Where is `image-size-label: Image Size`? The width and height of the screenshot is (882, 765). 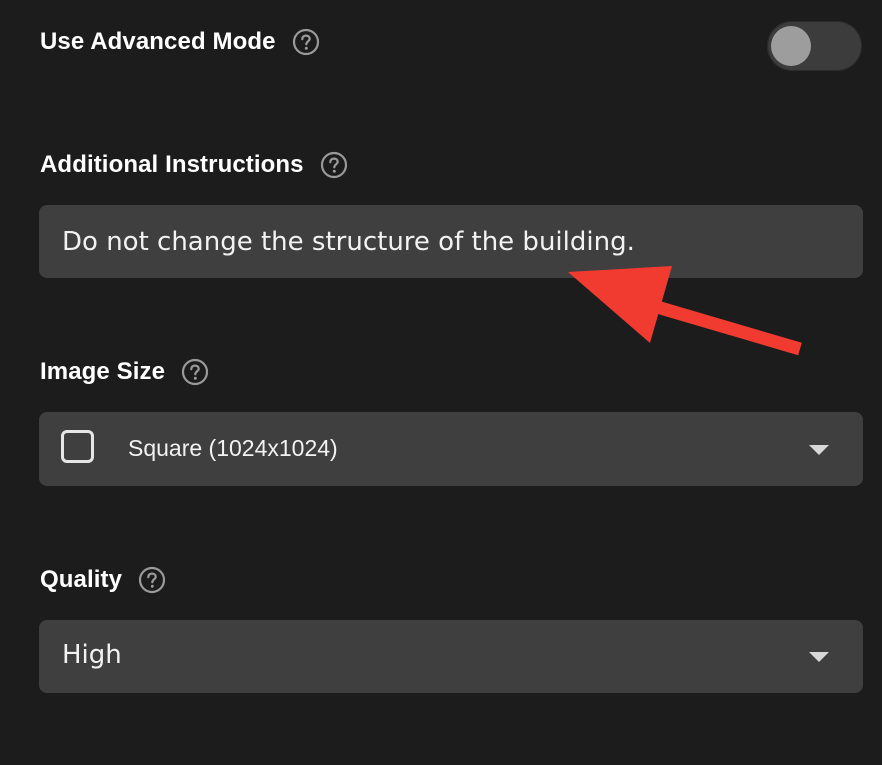 image-size-label: Image Size is located at coordinates (103, 371).